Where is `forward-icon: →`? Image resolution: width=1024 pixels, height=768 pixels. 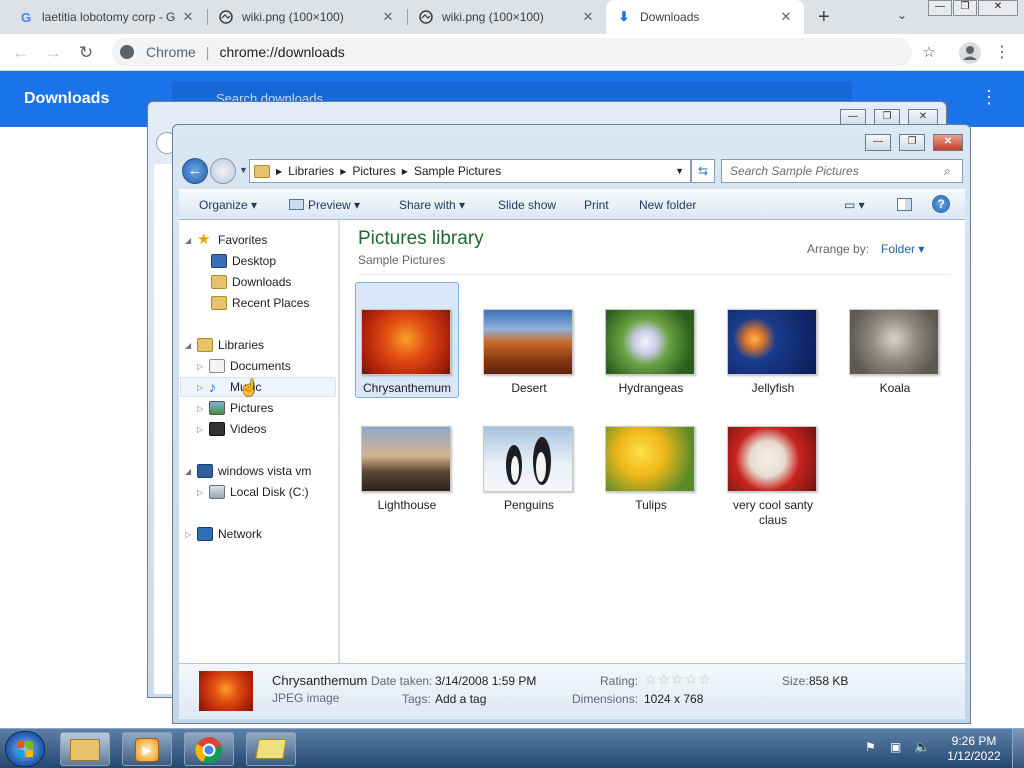
forward-icon: → is located at coordinates (53, 53).